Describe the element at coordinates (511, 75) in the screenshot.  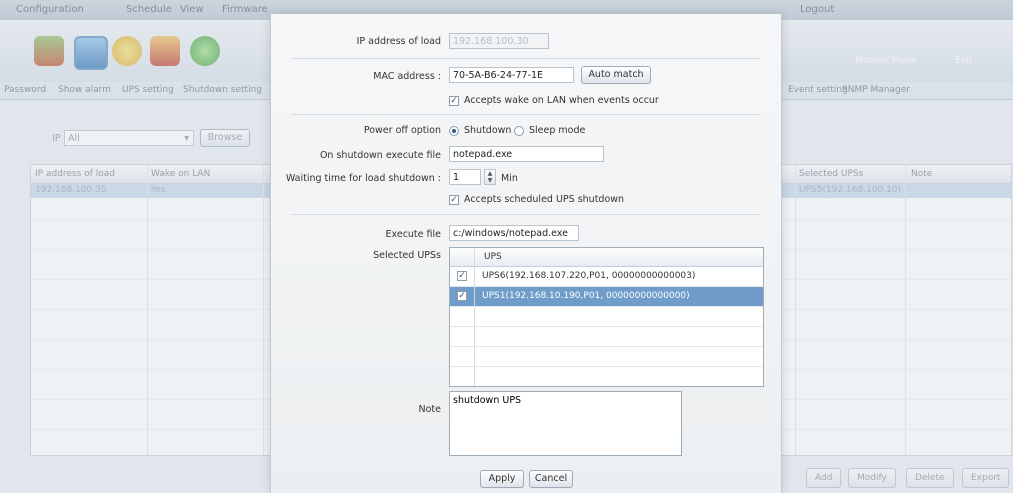
I see `mac-field: 70-5A-B6-24-77-1E` at that location.